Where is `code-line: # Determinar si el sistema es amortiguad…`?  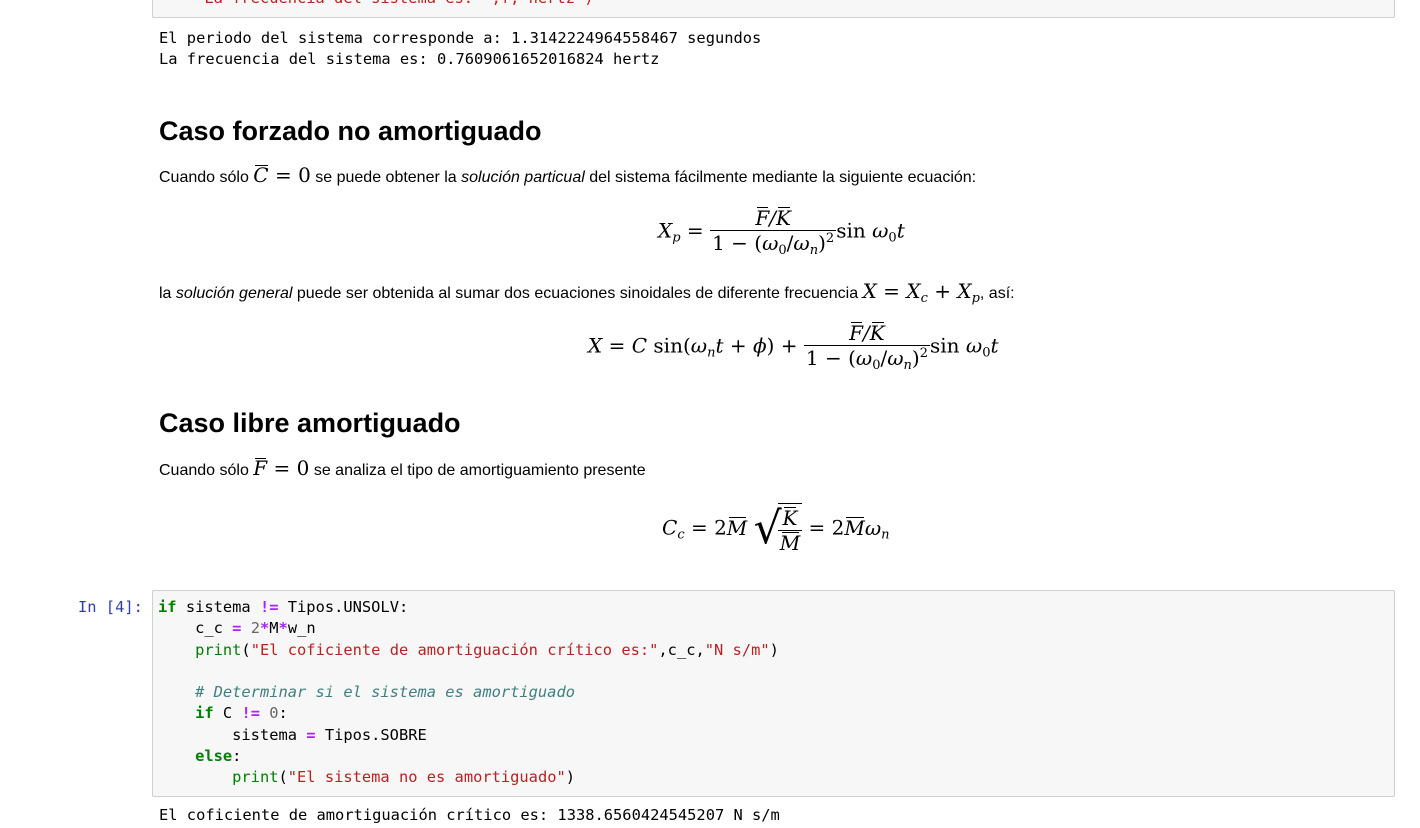
code-line: # Determinar si el sistema es amortiguad… is located at coordinates (385, 692).